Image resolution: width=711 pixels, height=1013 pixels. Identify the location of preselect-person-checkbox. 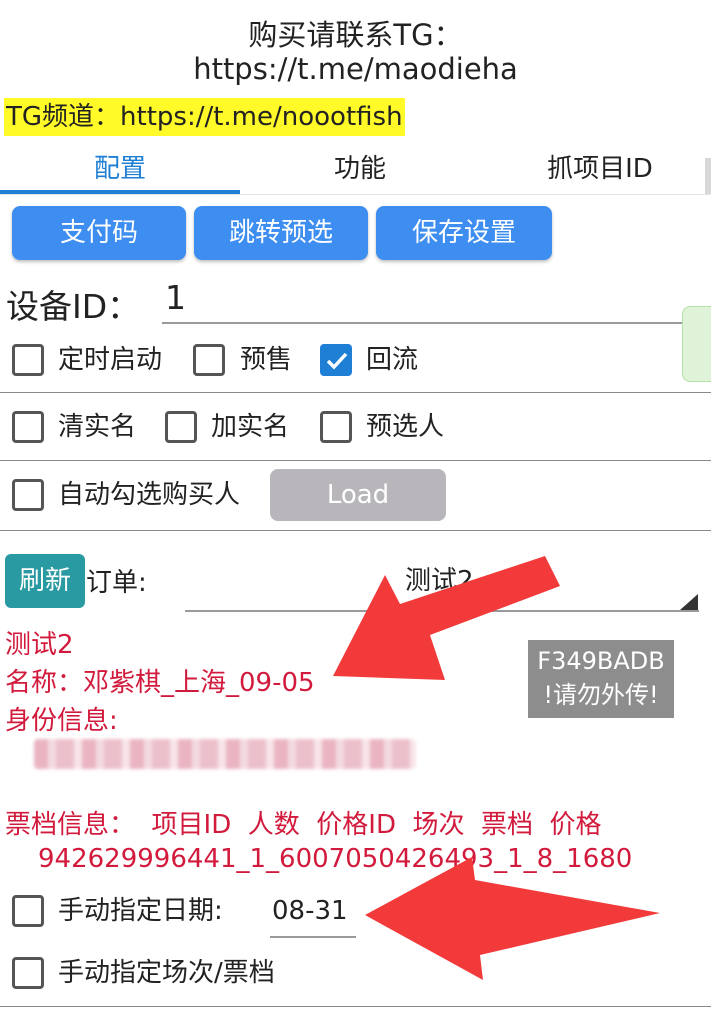
(336, 427).